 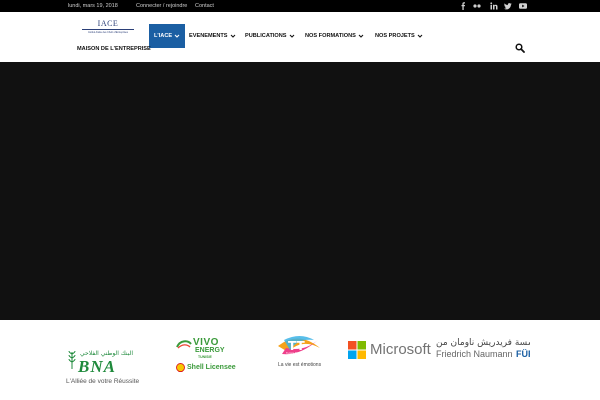 I want to click on vivo-energy: ENERGY, so click(x=210, y=350).